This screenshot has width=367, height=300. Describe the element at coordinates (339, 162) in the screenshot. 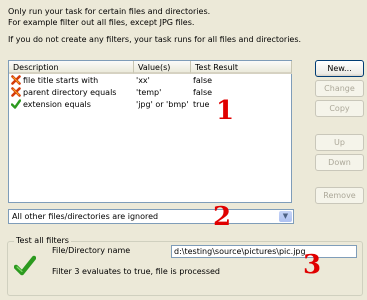

I see `down-button: Down` at that location.